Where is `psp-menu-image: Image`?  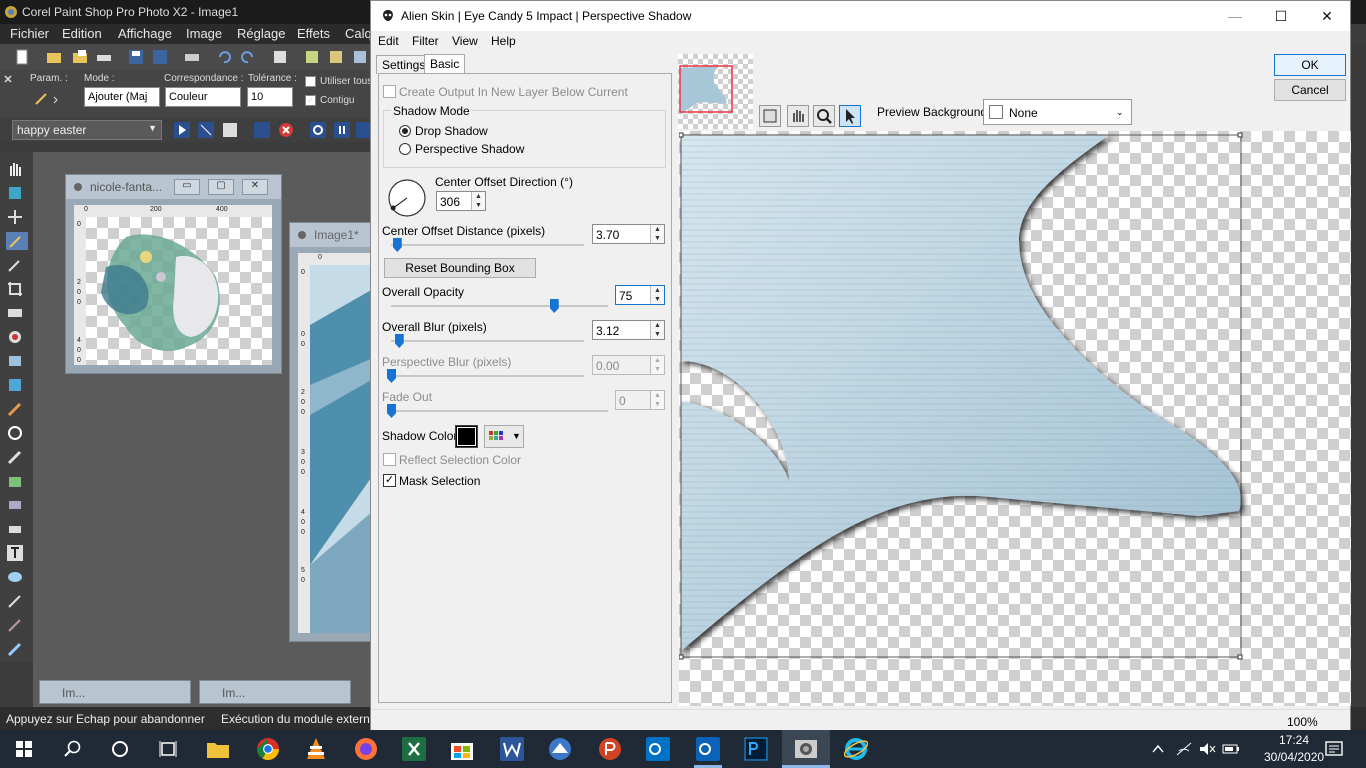 psp-menu-image: Image is located at coordinates (204, 33).